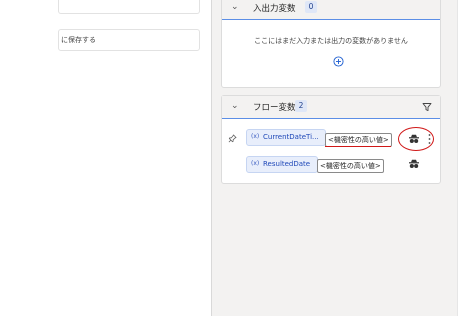 The width and height of the screenshot is (474, 316). I want to click on pin-icon, so click(232, 138).